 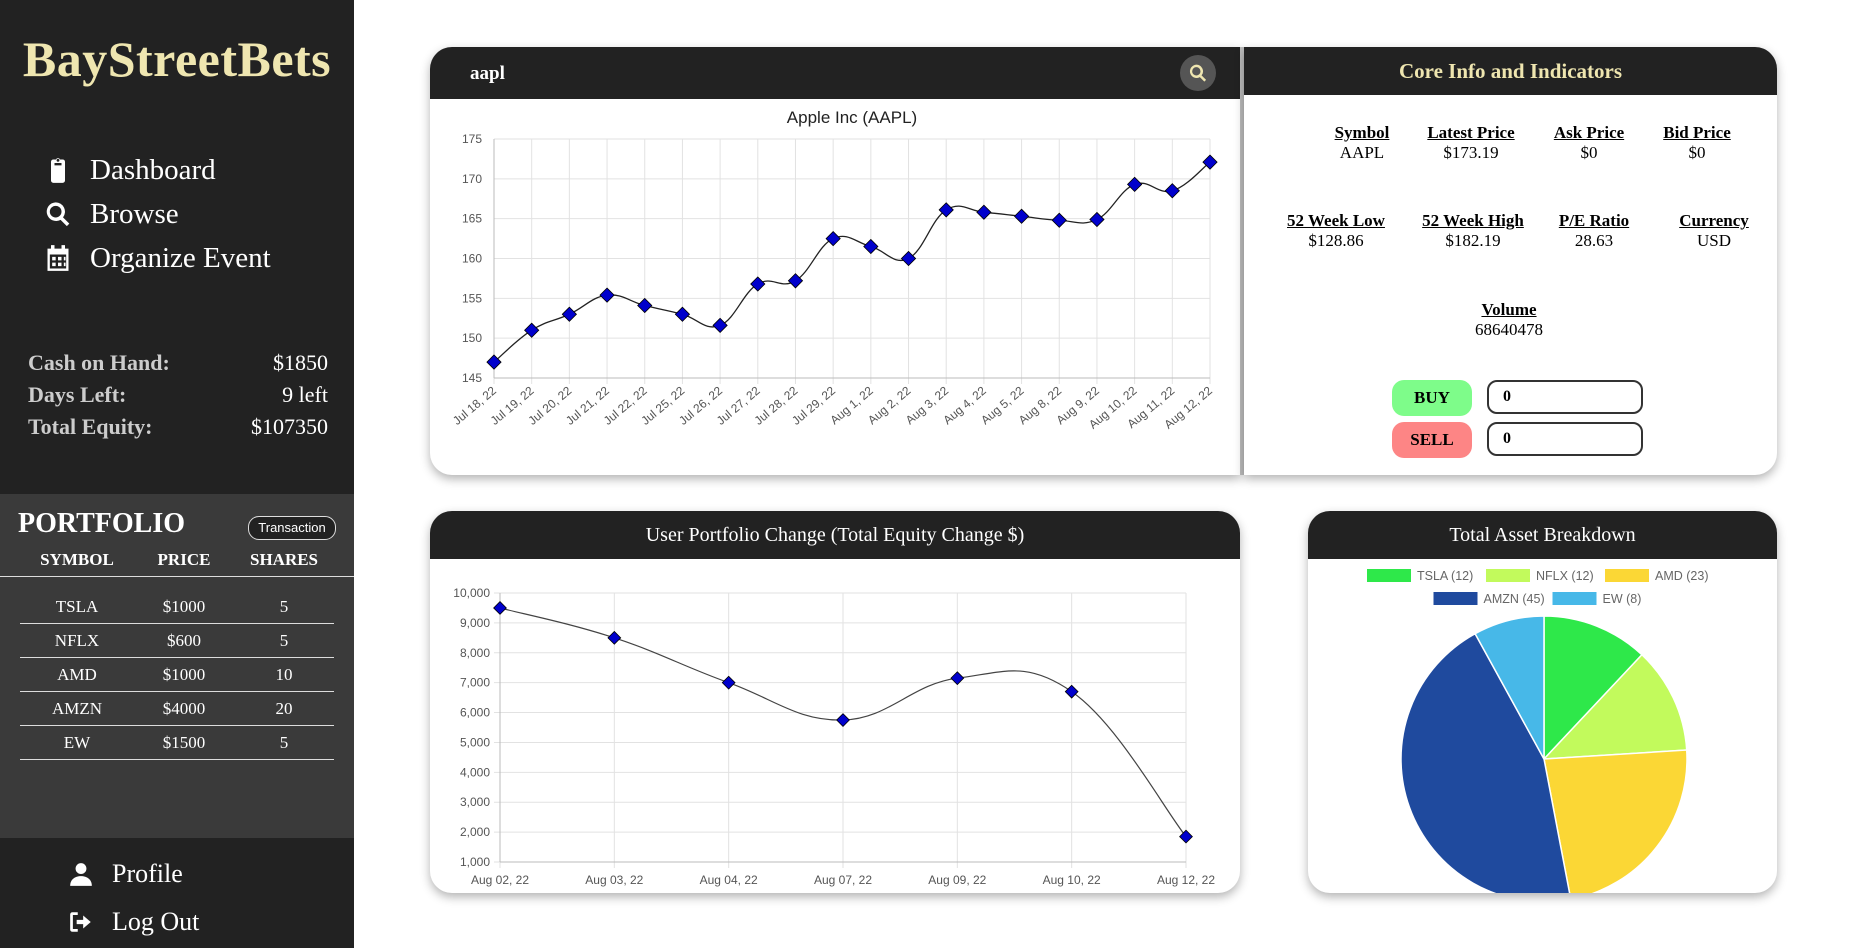 I want to click on days-value: 9 left, so click(x=305, y=394).